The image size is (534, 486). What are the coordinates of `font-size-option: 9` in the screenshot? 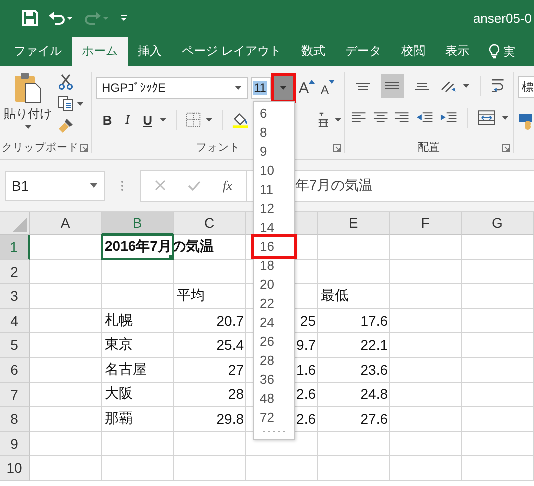 It's located at (274, 151).